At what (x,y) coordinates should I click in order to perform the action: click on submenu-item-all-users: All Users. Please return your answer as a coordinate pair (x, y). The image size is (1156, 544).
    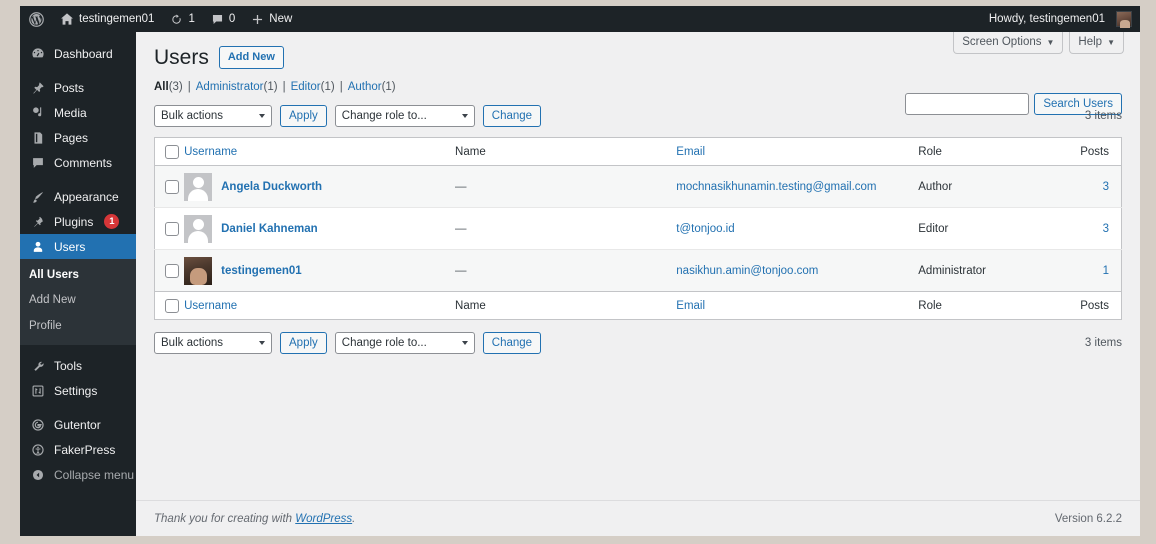
    Looking at the image, I should click on (78, 275).